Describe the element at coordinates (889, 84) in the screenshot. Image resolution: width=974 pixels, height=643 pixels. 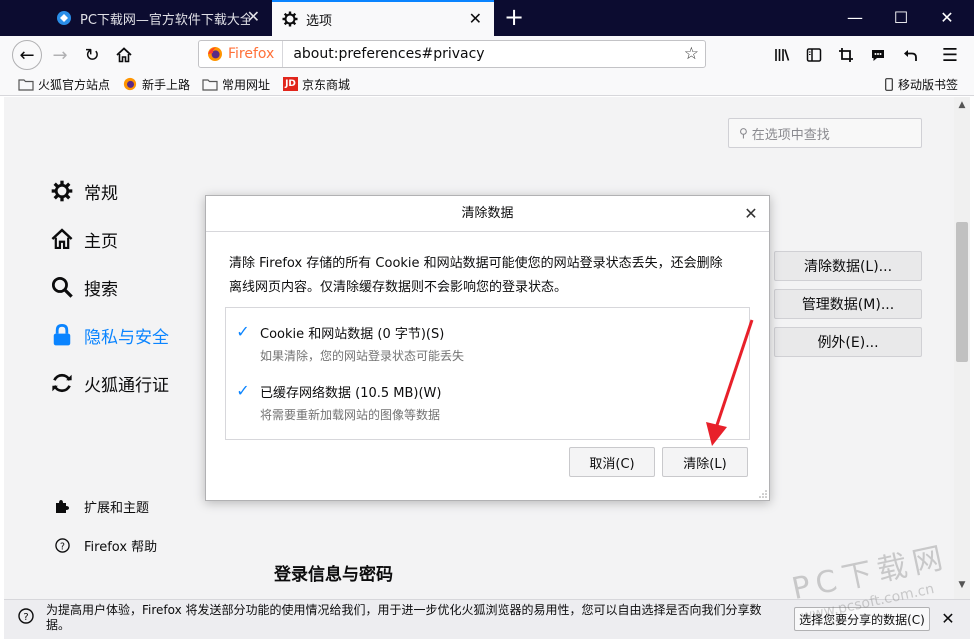
I see `mobile-phone-icon` at that location.